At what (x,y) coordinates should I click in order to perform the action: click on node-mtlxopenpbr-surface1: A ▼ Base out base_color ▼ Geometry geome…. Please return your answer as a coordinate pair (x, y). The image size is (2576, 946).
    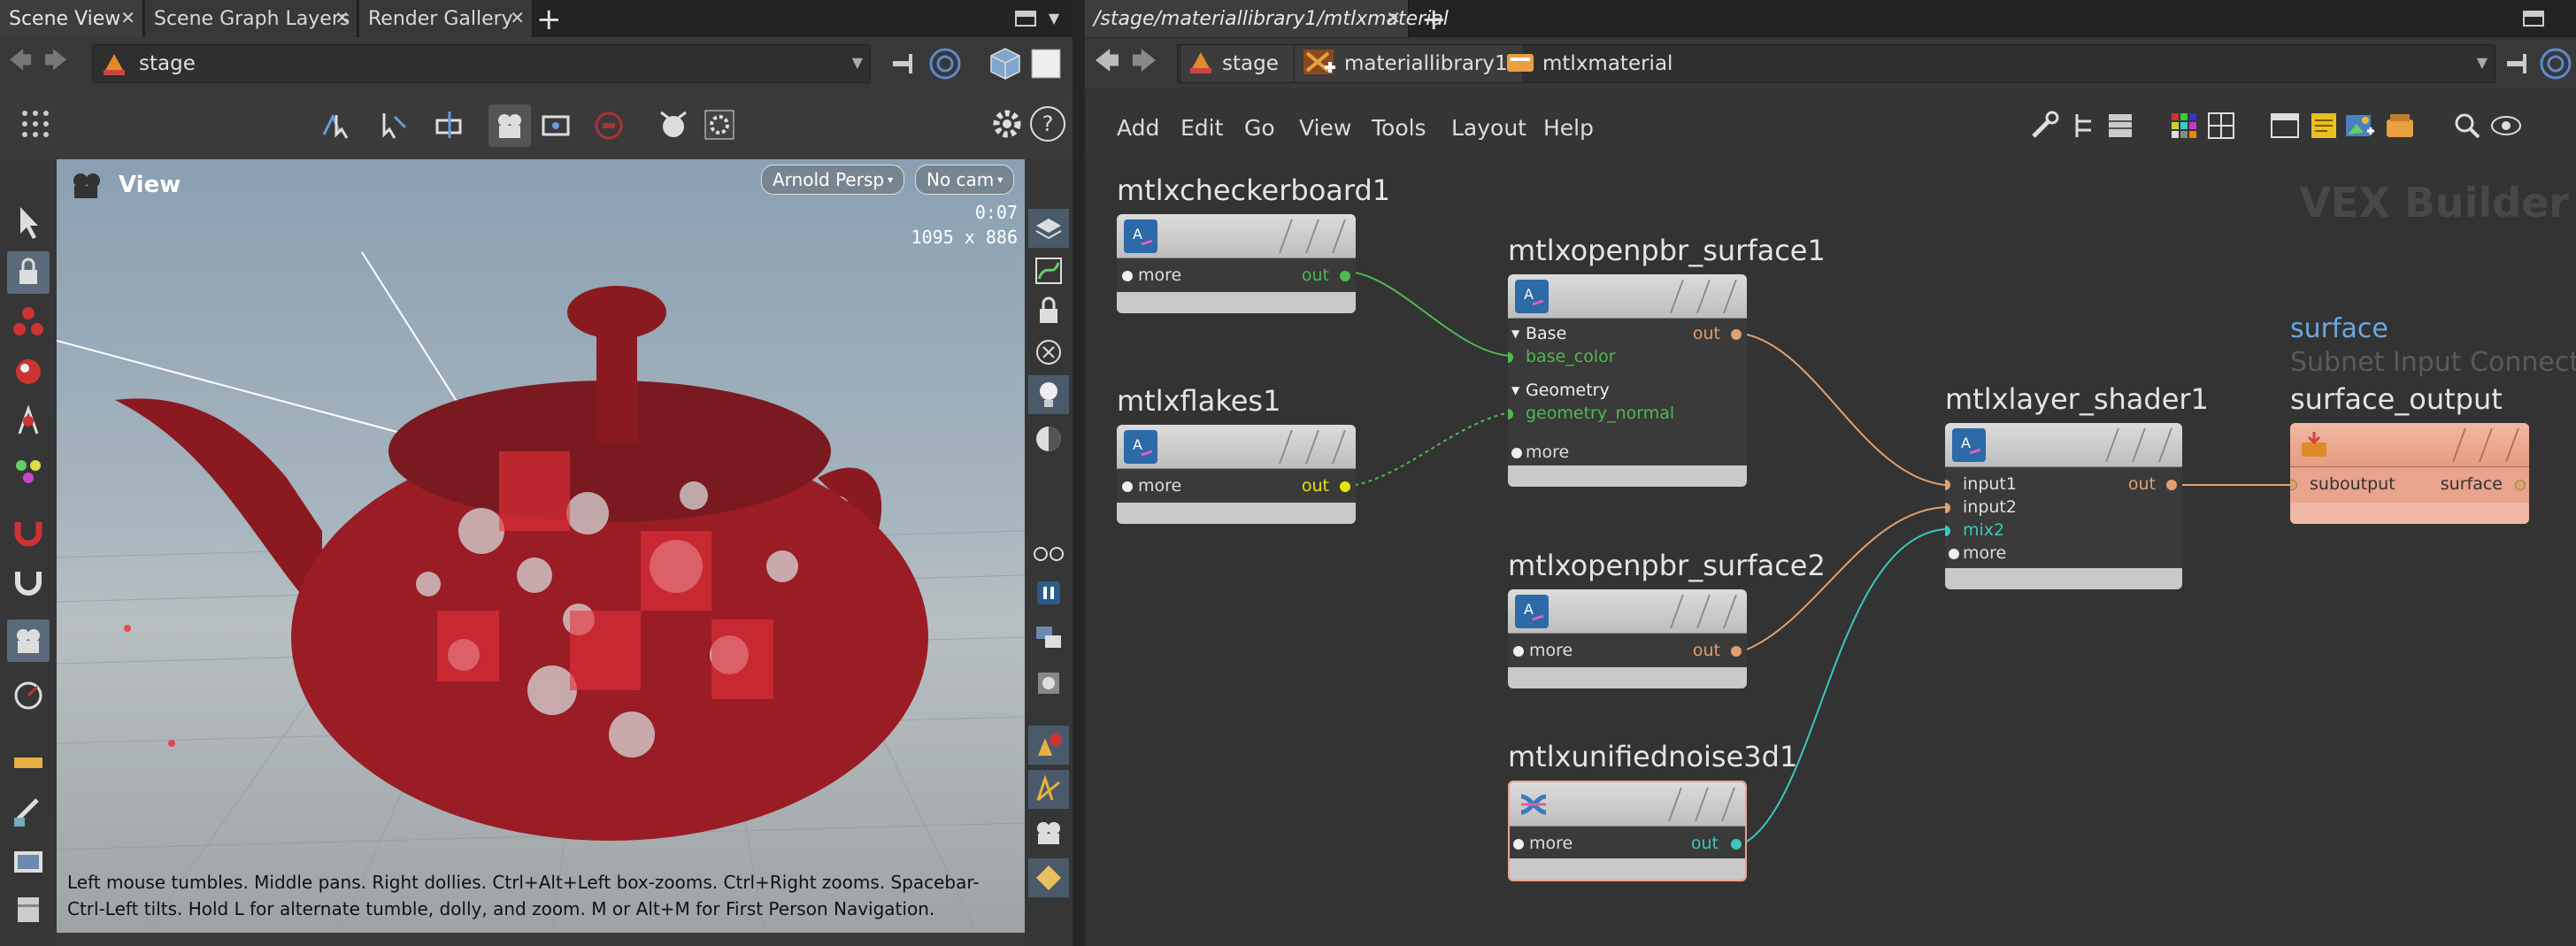
    Looking at the image, I should click on (1627, 380).